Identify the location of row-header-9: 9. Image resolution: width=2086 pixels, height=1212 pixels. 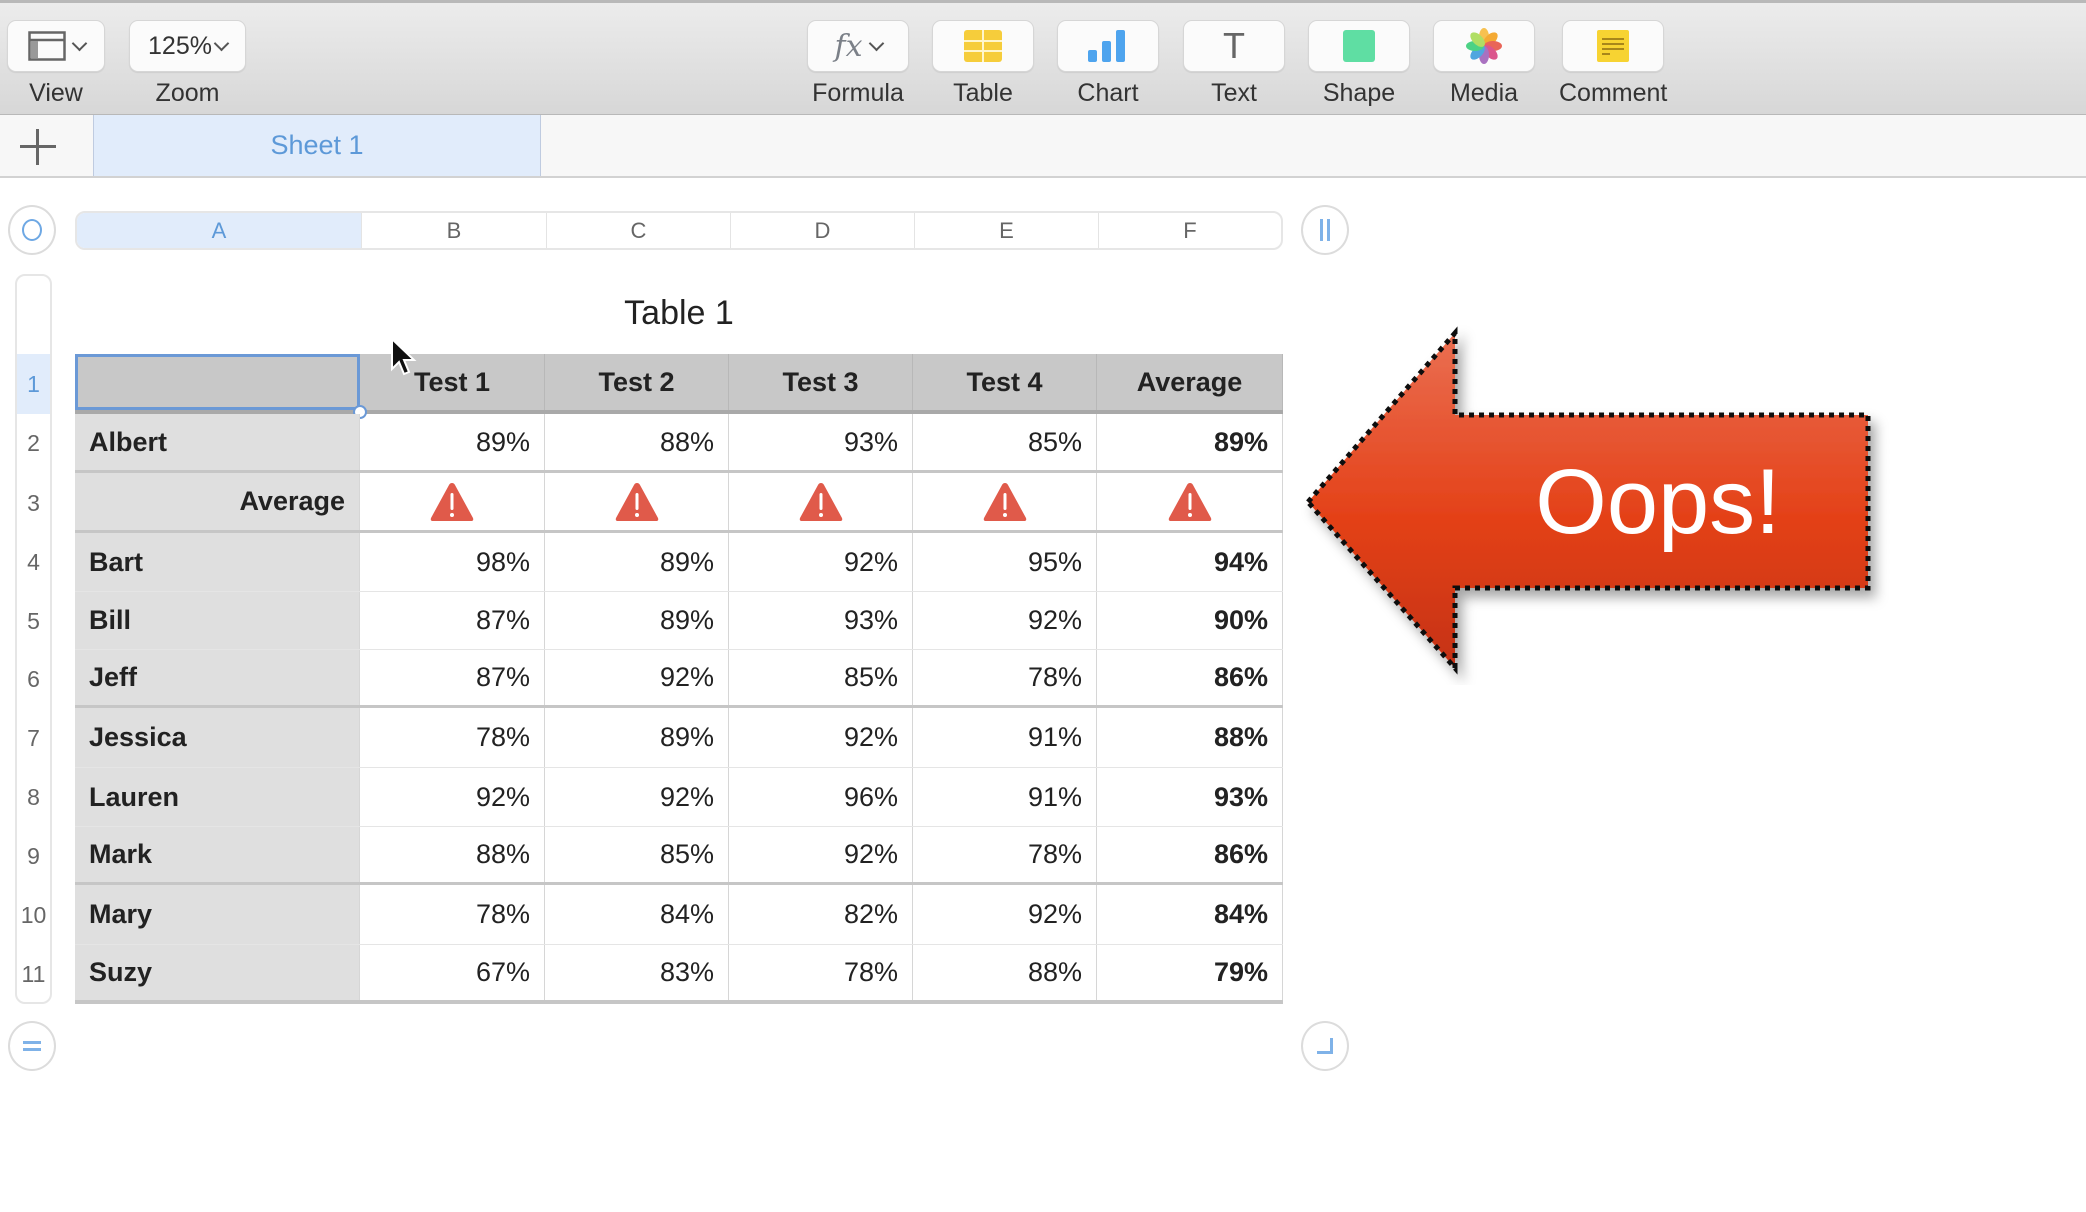
(33, 856).